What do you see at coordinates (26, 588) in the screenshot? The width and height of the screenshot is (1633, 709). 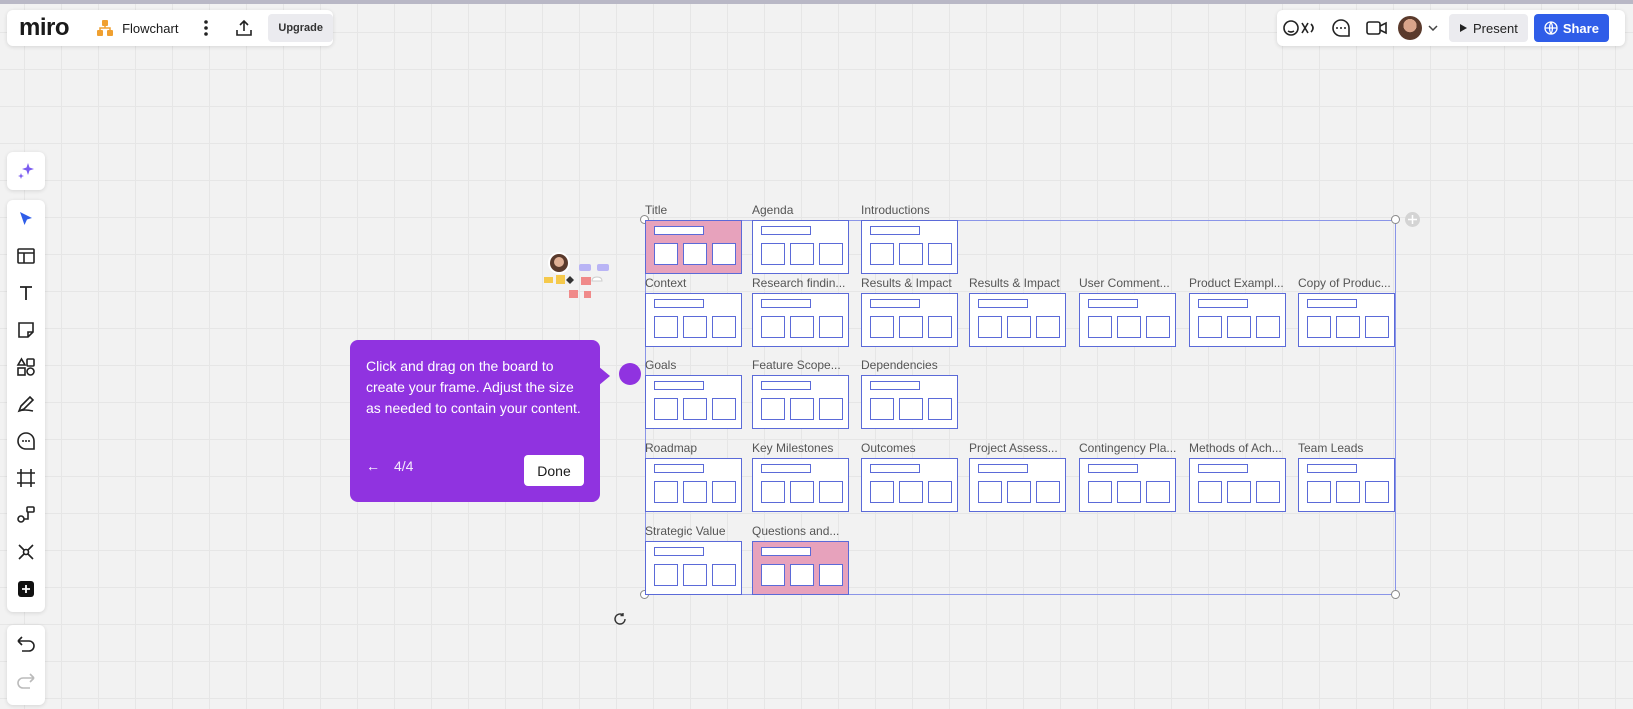 I see `more-tools` at bounding box center [26, 588].